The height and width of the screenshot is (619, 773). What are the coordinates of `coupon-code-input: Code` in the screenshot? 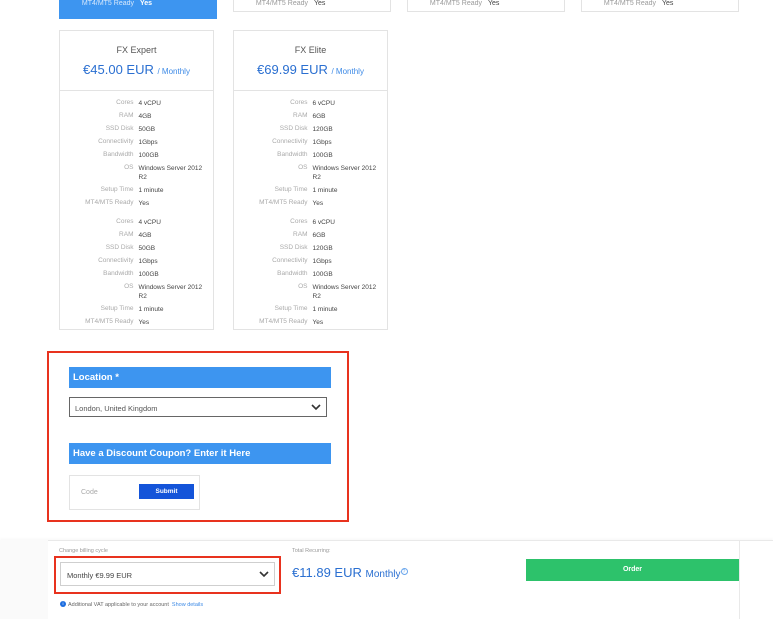 It's located at (89, 492).